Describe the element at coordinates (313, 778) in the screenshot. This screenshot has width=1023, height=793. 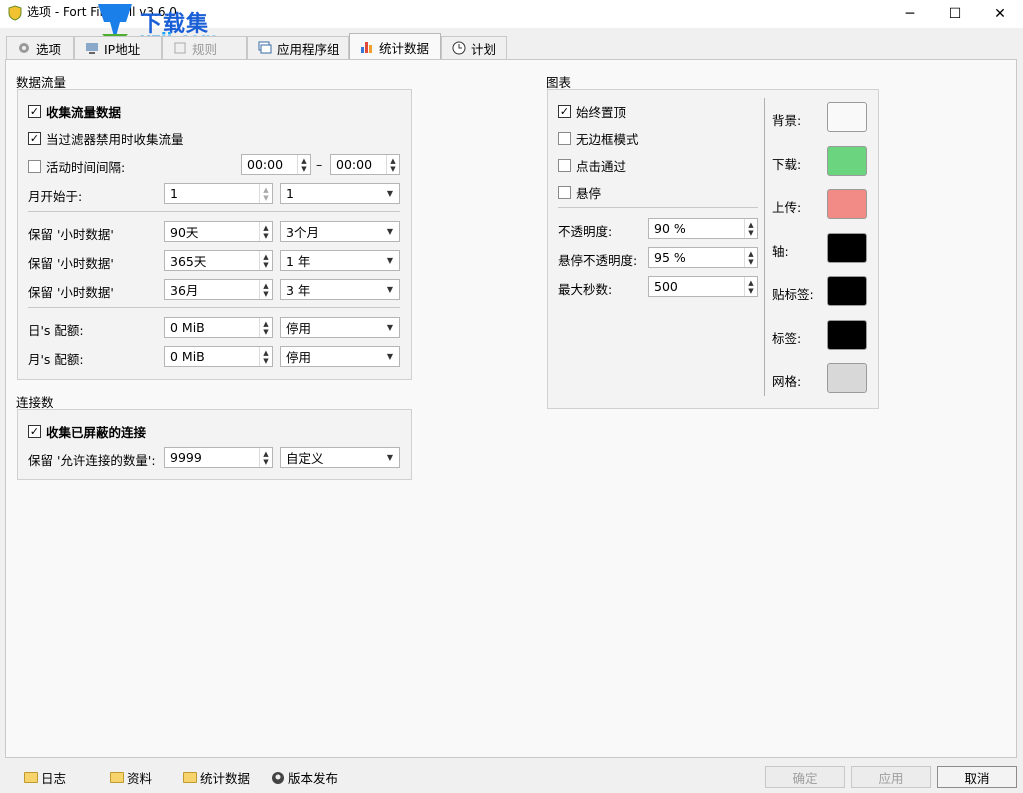
I see `link-label: 版本发布` at that location.